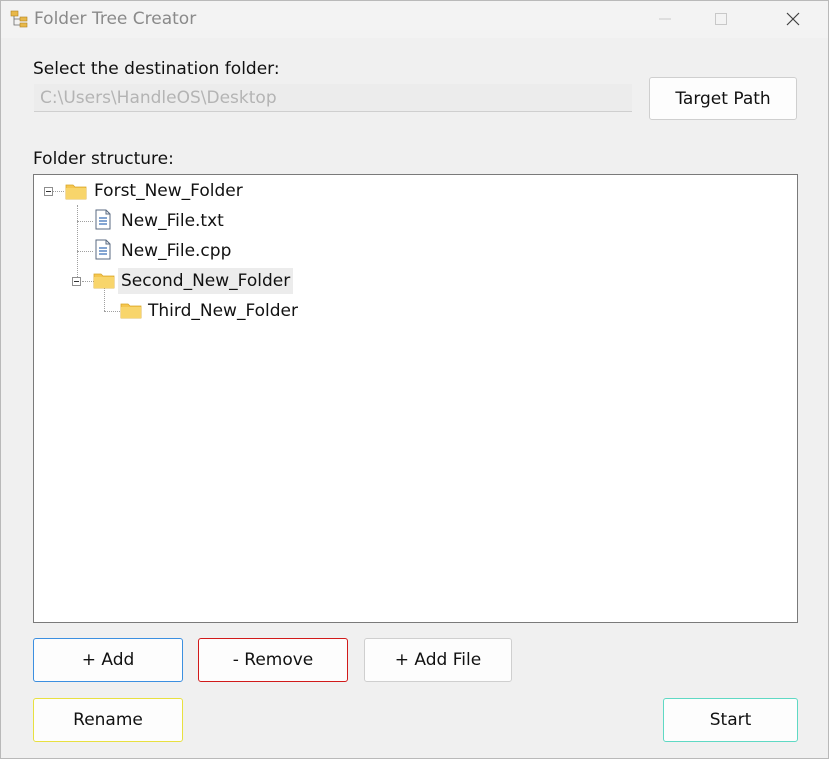  What do you see at coordinates (223, 311) in the screenshot?
I see `tree-node-folder: Third_New_Folder` at bounding box center [223, 311].